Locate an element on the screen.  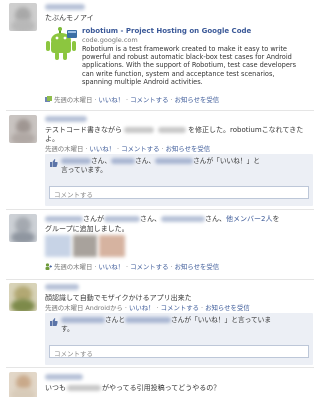
like-text-part: さんが「いいね！」と is located at coordinates (226, 161).